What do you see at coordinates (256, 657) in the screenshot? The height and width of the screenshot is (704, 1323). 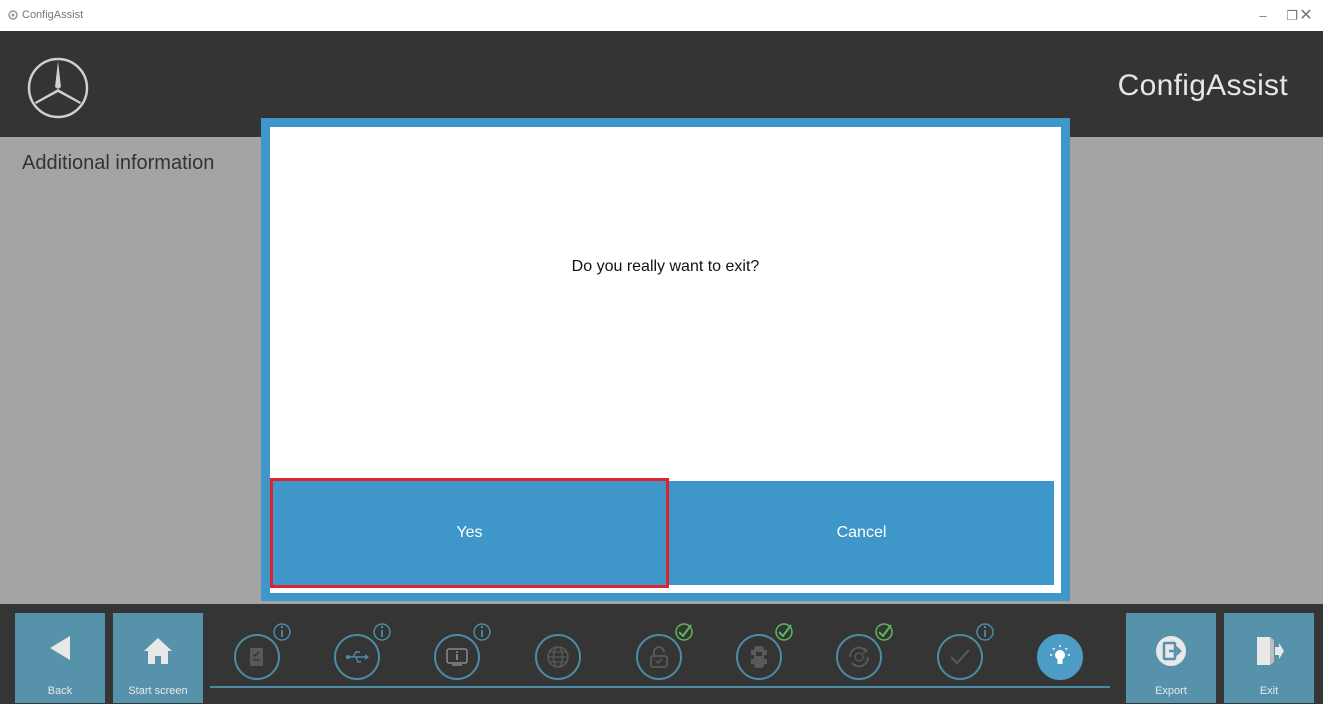 I see `document-checklist-icon` at bounding box center [256, 657].